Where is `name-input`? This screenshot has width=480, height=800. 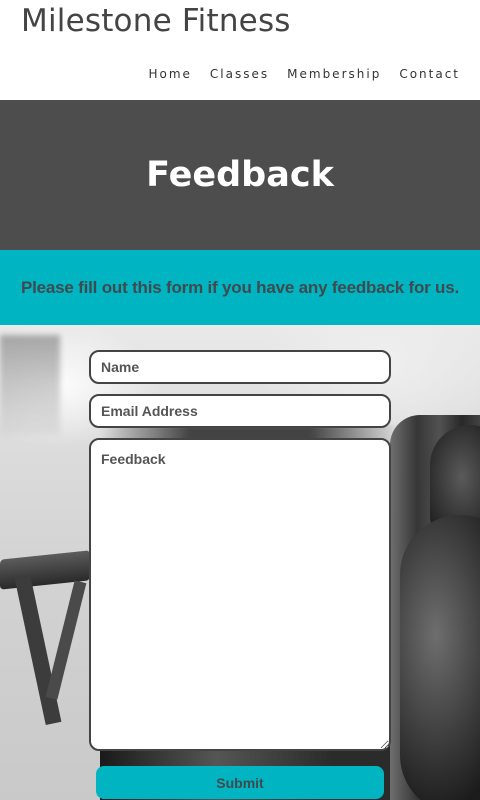
name-input is located at coordinates (240, 367).